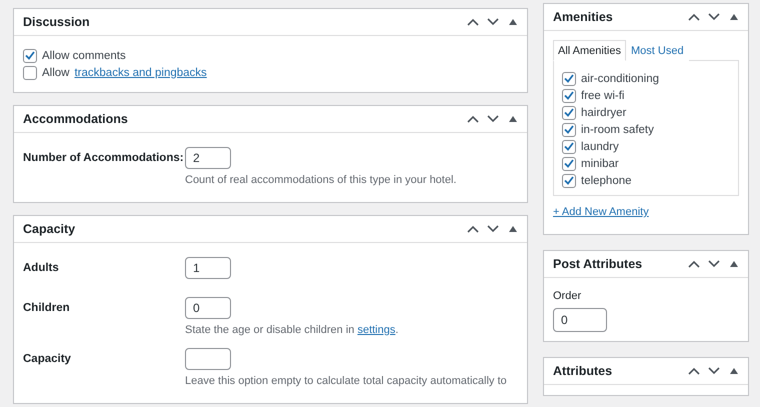 This screenshot has height=407, width=760. Describe the element at coordinates (589, 50) in the screenshot. I see `amenities-tab: All Amenities` at that location.